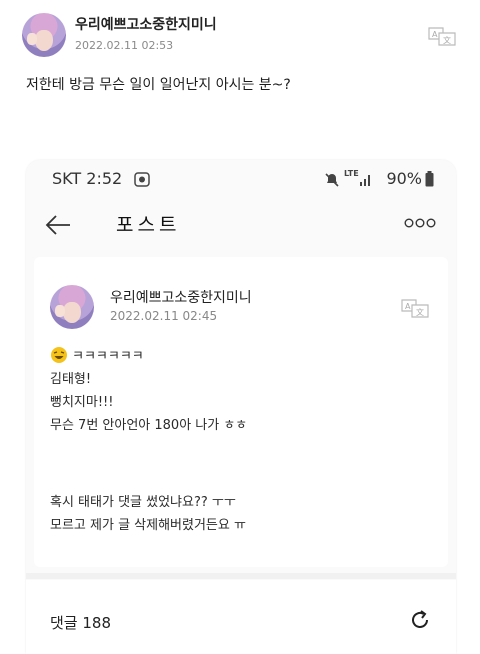 The height and width of the screenshot is (654, 480). Describe the element at coordinates (148, 356) in the screenshot. I see `post-line: ㅋㅋㅋㅋㅋㅋ` at that location.